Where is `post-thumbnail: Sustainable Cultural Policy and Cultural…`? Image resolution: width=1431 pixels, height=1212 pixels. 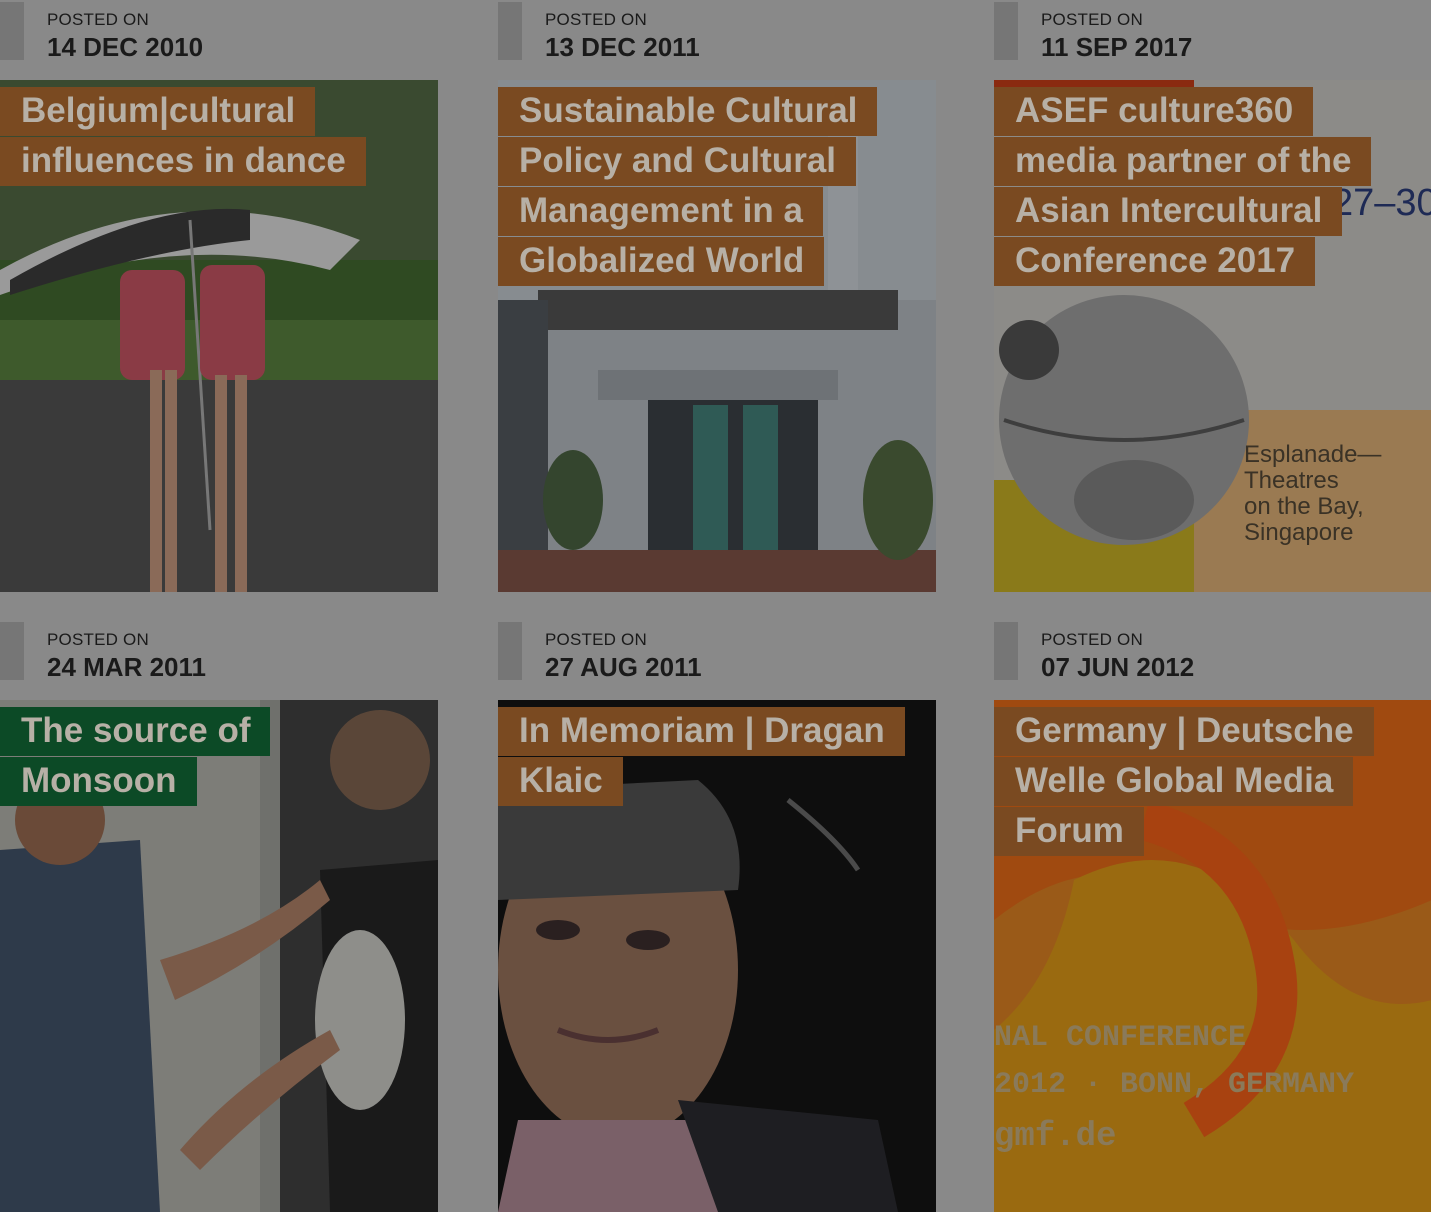
post-thumbnail: Sustainable Cultural Policy and Cultural… is located at coordinates (717, 336).